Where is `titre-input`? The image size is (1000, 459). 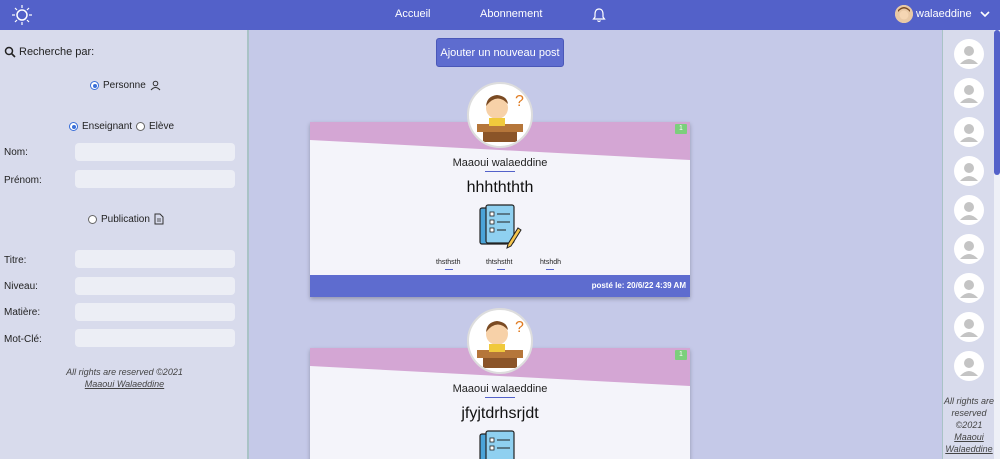
titre-input is located at coordinates (155, 259).